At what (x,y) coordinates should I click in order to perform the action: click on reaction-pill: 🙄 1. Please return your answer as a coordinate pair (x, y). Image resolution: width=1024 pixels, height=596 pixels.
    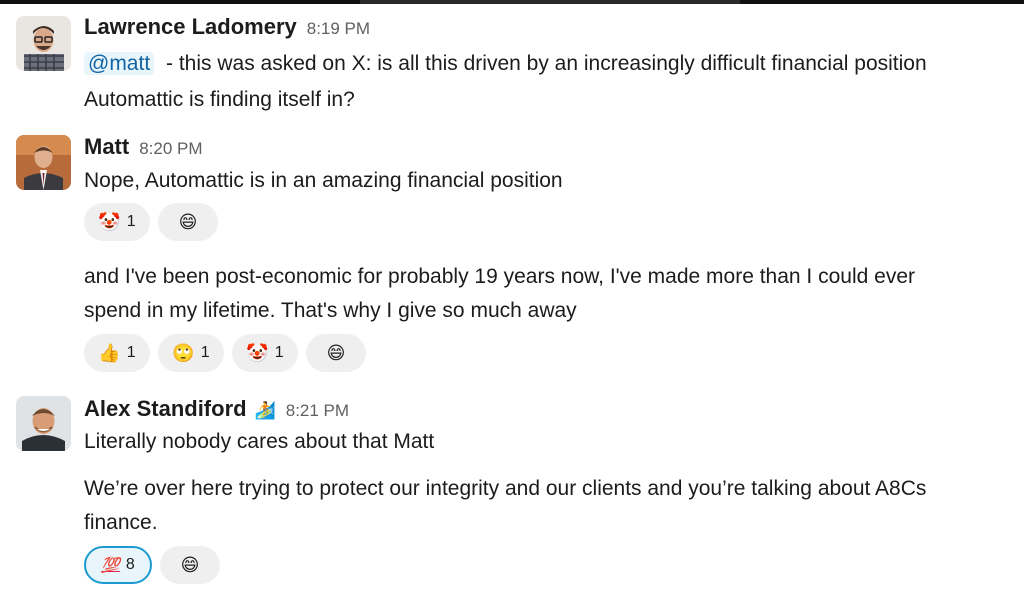
    Looking at the image, I should click on (191, 353).